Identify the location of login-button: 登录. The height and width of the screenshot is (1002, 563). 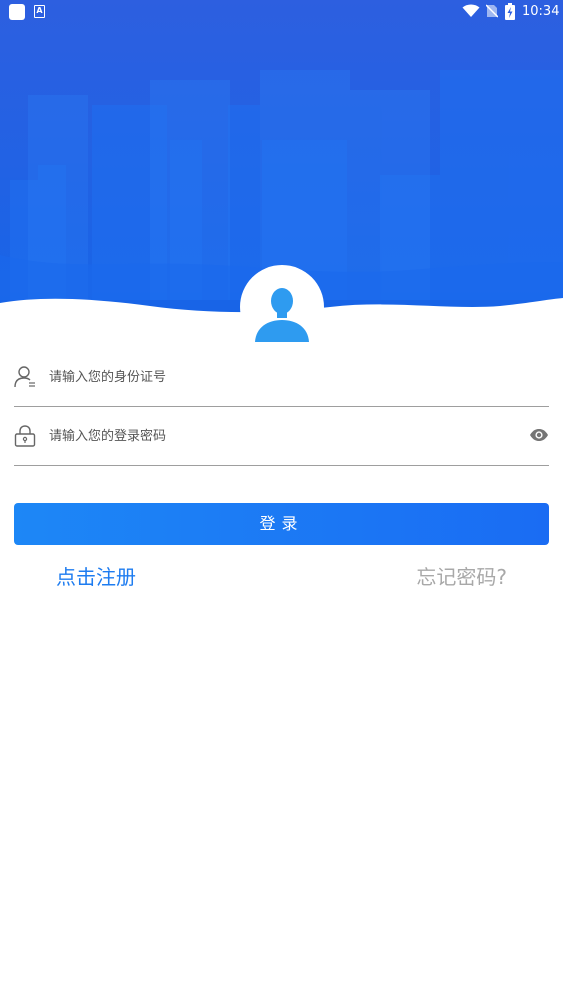
(281, 524).